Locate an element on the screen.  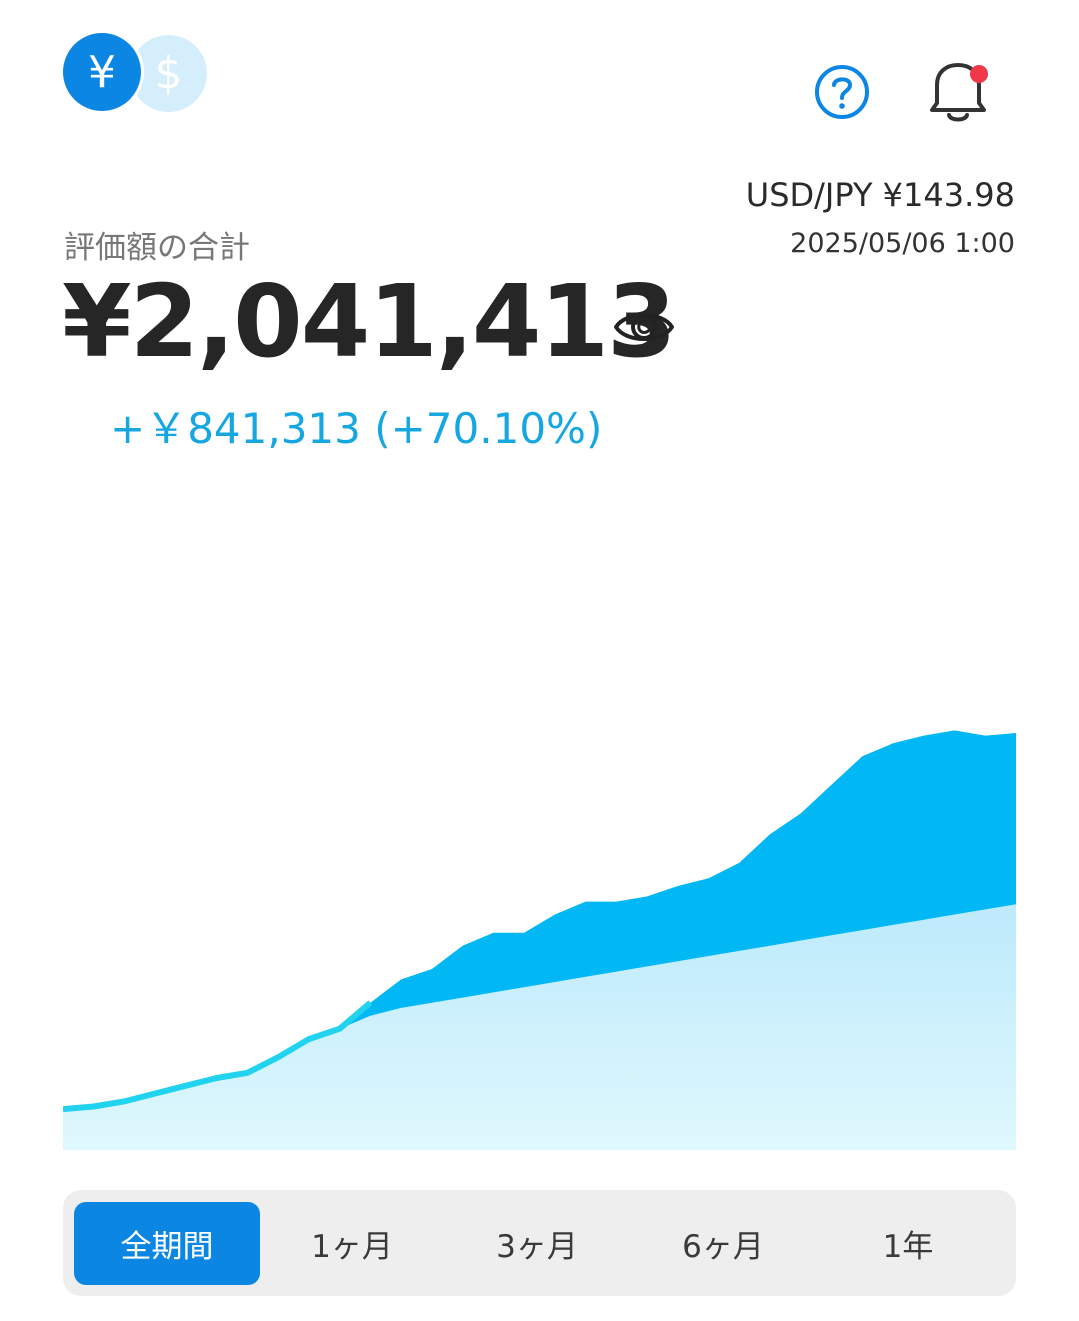
rate-timestamp: 2025/05/06 1:00 is located at coordinates (902, 243).